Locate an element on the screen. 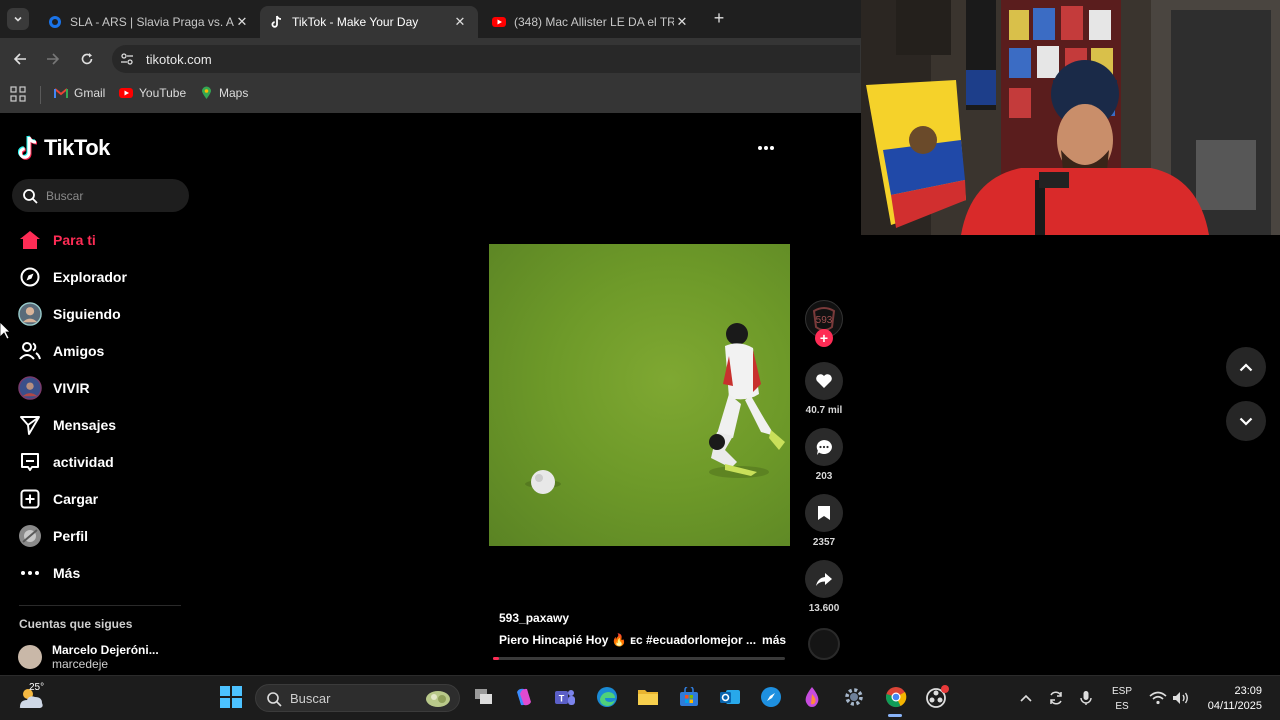 This screenshot has width=1280, height=720. video-author: 593_paxawy is located at coordinates (534, 618).